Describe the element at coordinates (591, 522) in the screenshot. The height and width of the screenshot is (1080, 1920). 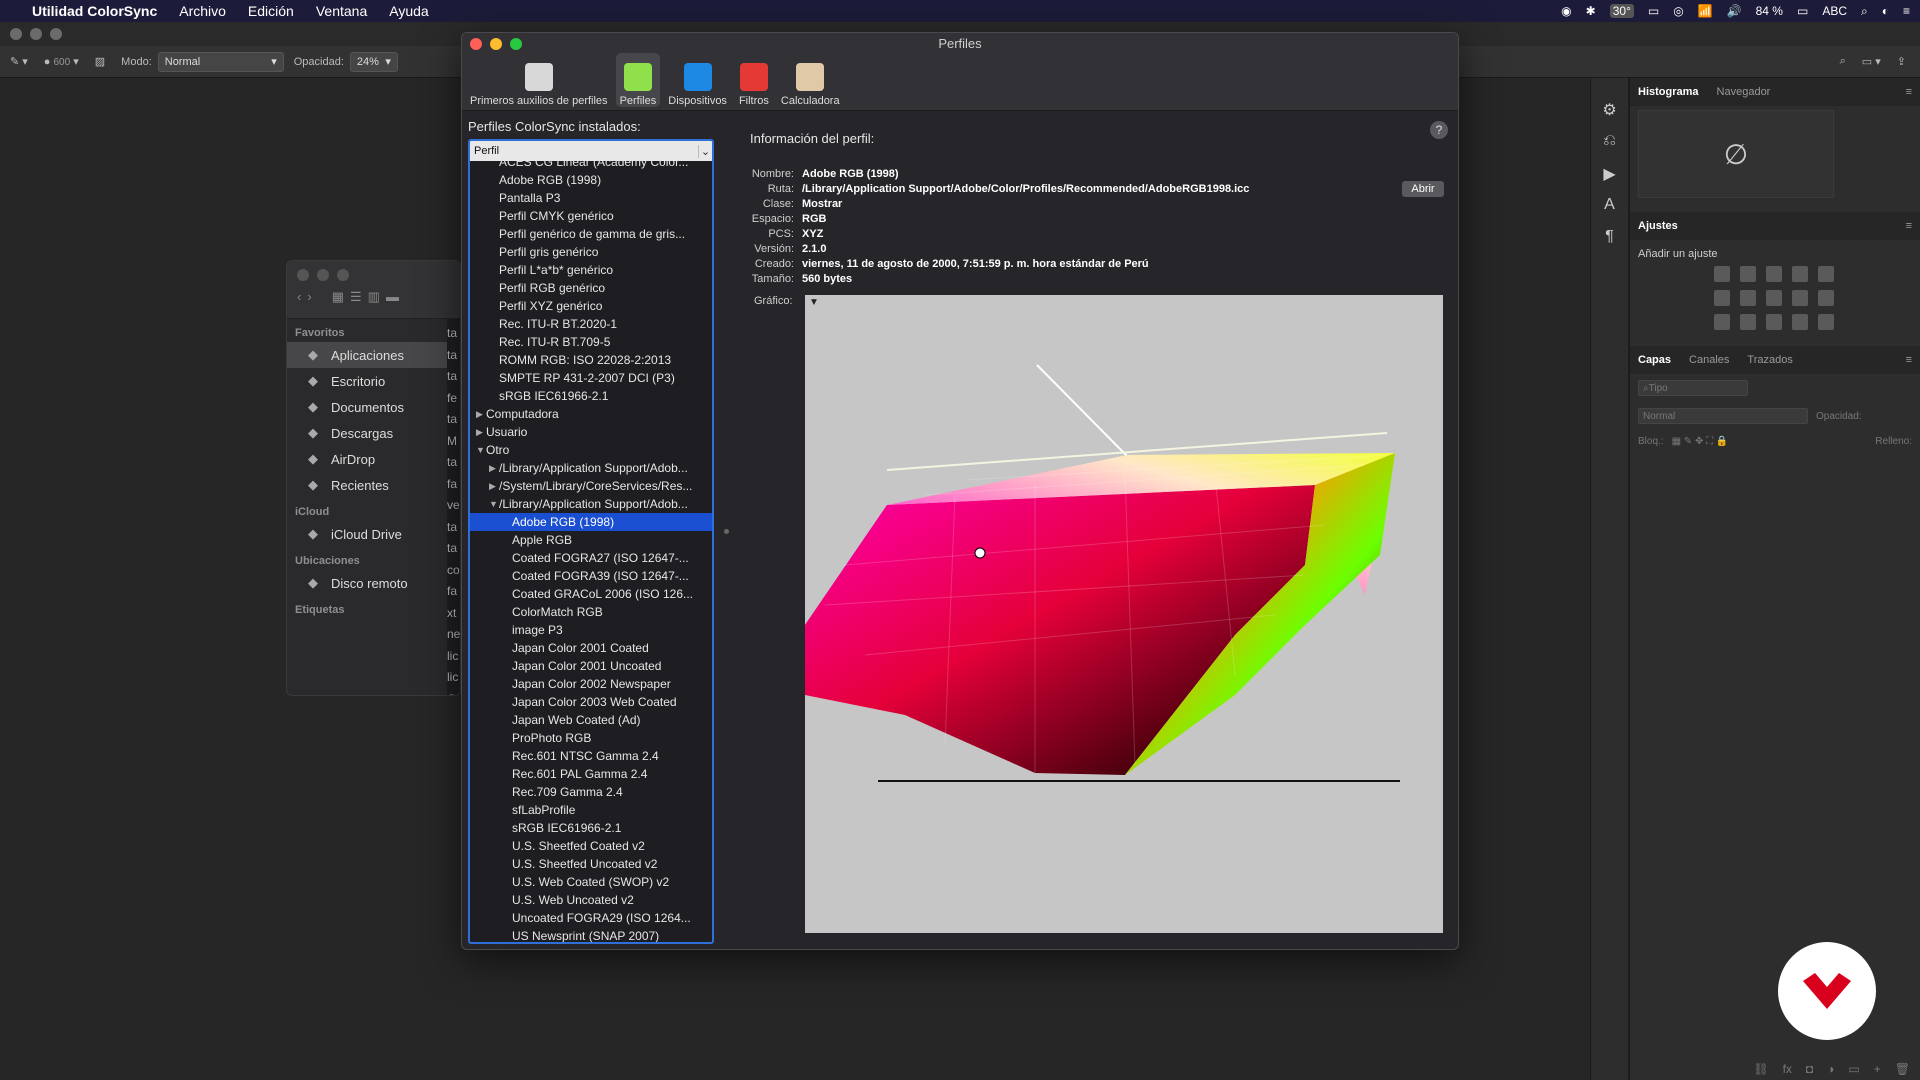
I see `profile-row: Adobe RGB (1998)` at that location.